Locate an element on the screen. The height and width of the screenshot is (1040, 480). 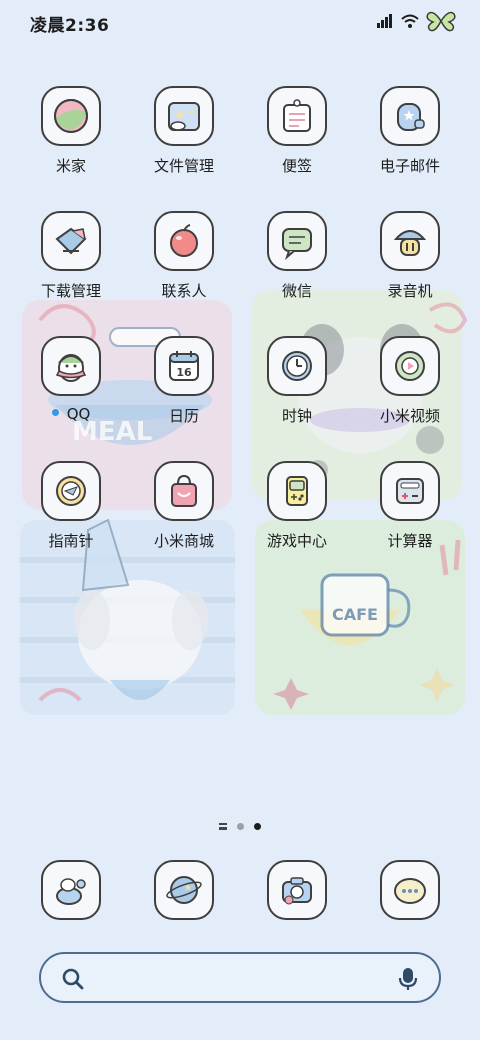
search-icon is located at coordinates (73, 979).